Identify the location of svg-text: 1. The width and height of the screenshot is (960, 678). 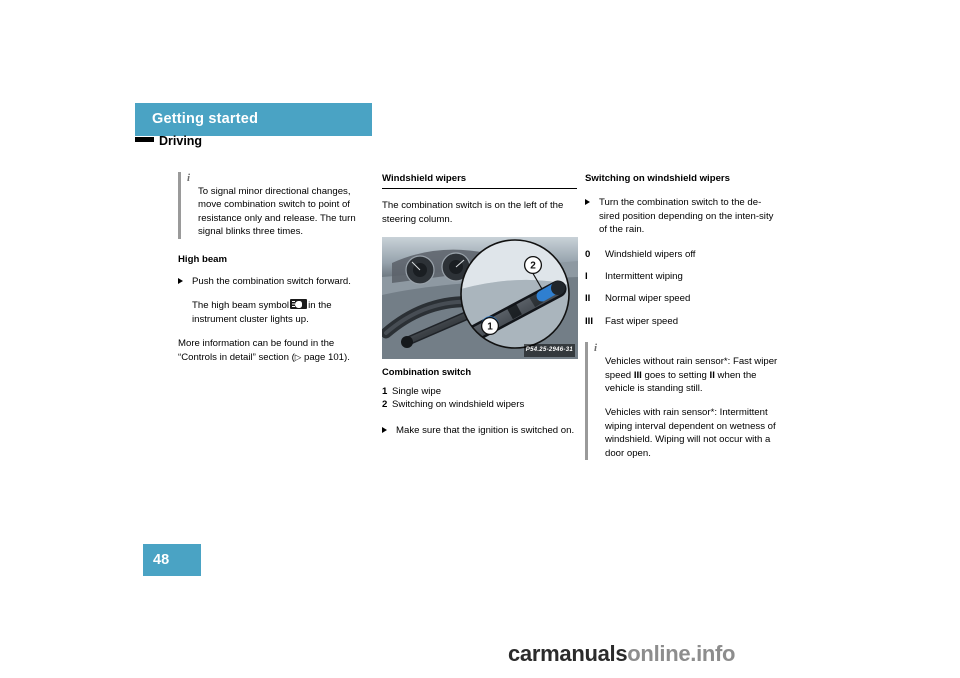
(490, 327).